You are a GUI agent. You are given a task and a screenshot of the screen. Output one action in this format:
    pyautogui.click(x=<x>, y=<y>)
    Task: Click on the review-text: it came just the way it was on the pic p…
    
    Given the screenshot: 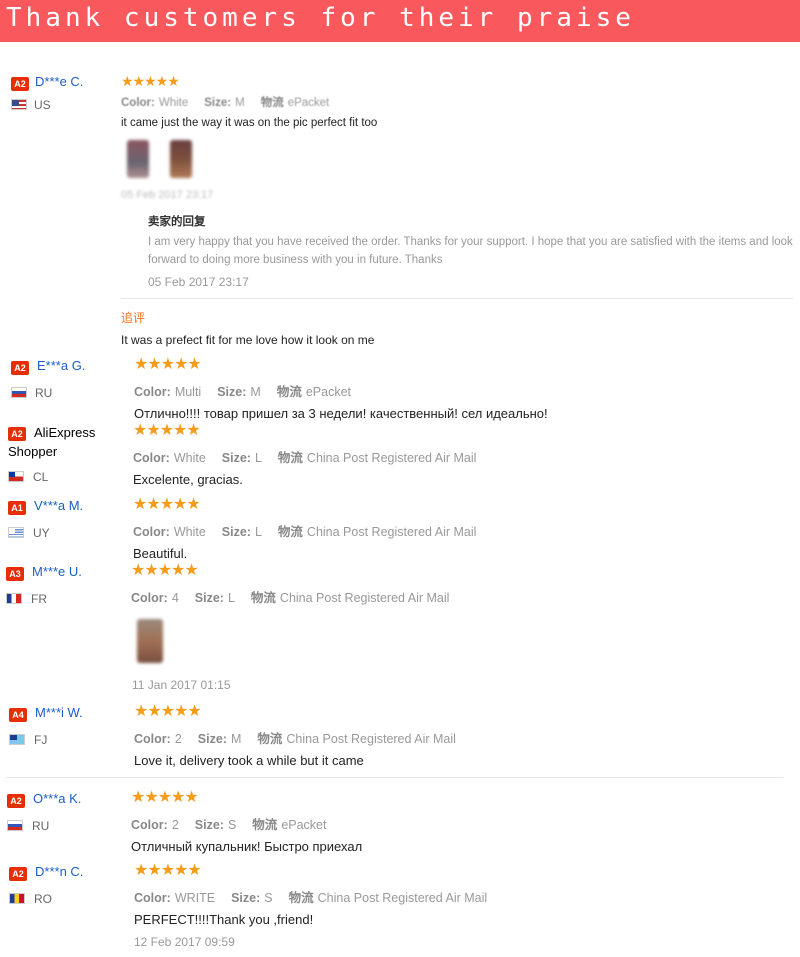 What is the action you would take?
    pyautogui.click(x=249, y=123)
    